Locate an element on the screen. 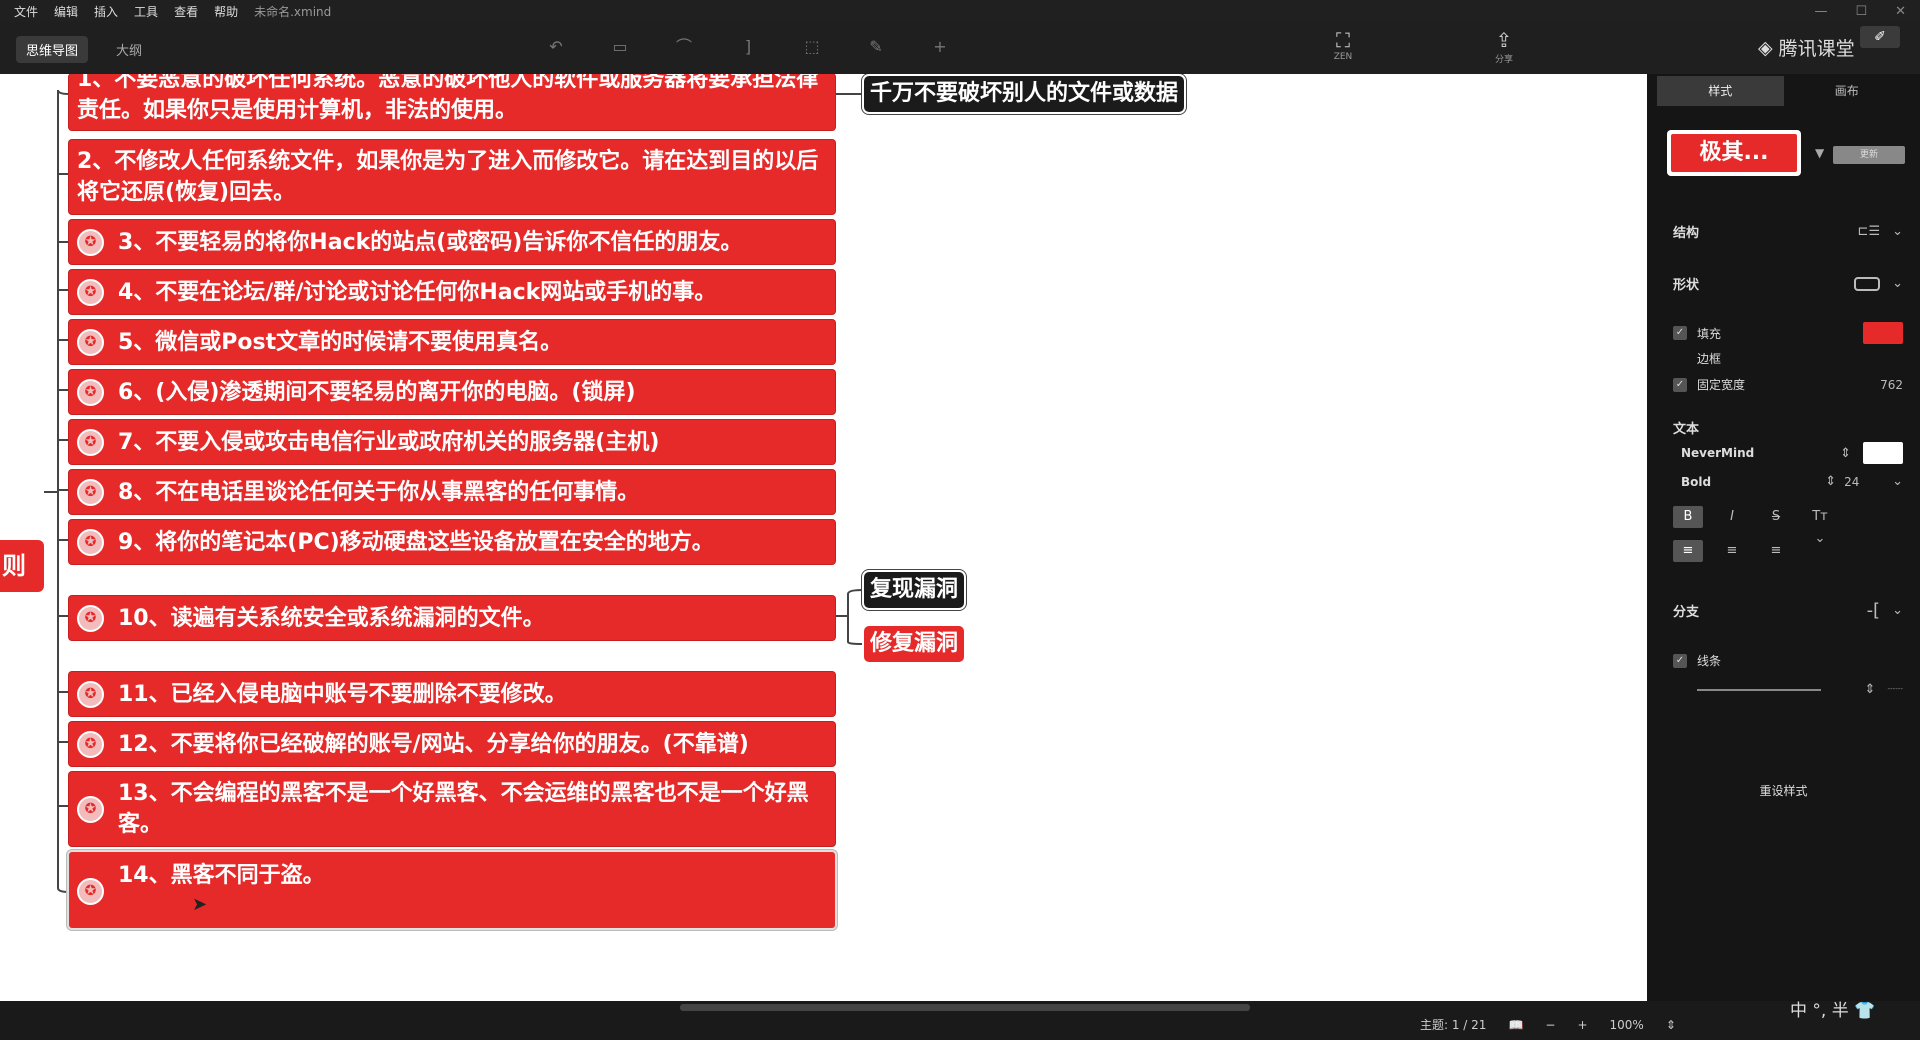  topic-10: ✪ 10、读遍有关系统安全或系统漏洞的文件。 is located at coordinates (452, 618).